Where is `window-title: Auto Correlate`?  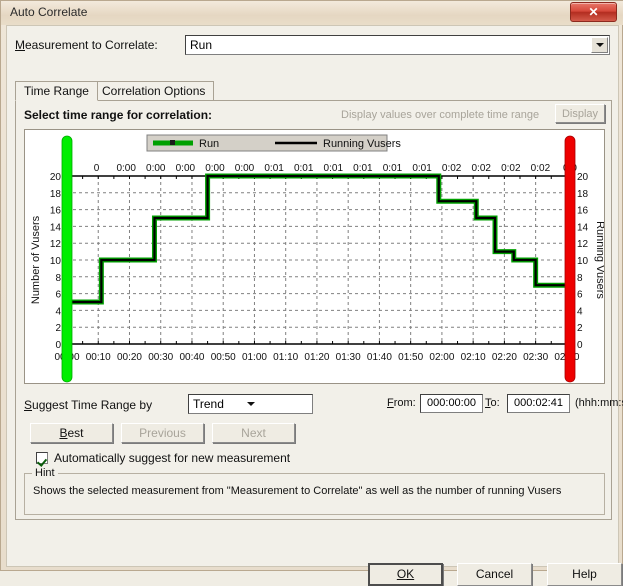 window-title: Auto Correlate is located at coordinates (49, 12).